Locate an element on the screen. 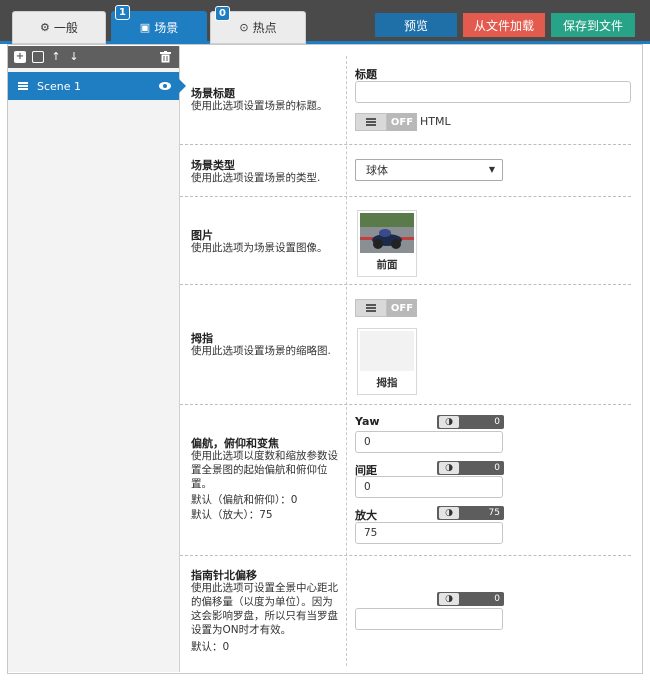 Image resolution: width=650 pixels, height=686 pixels. thumb-image-card: 拇指 is located at coordinates (387, 361).